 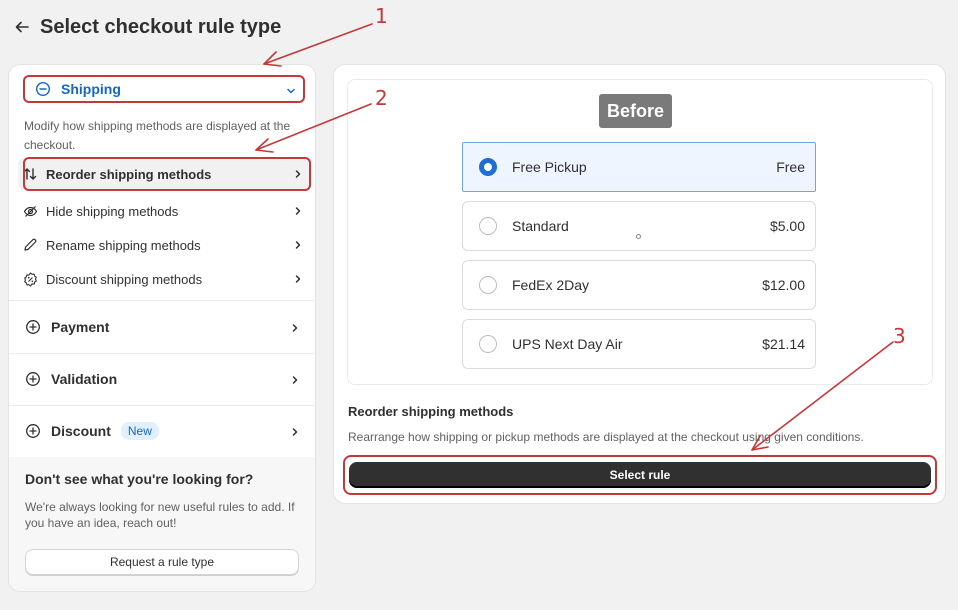 I want to click on pencil-icon, so click(x=30, y=245).